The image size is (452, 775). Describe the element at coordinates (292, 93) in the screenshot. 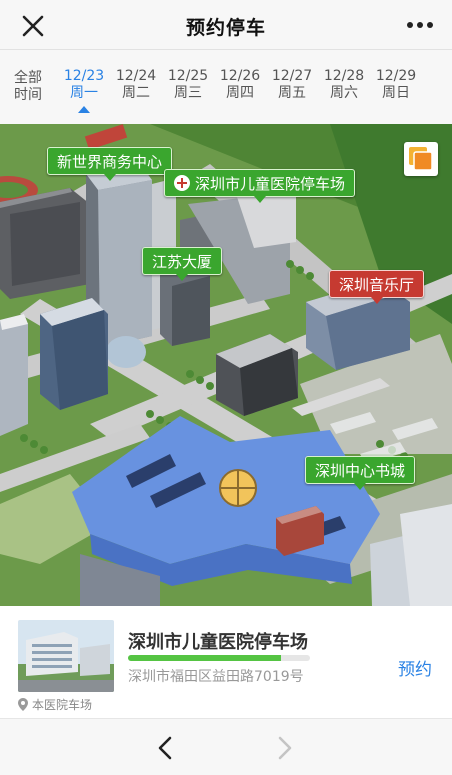

I see `weekday-label: 周五` at that location.